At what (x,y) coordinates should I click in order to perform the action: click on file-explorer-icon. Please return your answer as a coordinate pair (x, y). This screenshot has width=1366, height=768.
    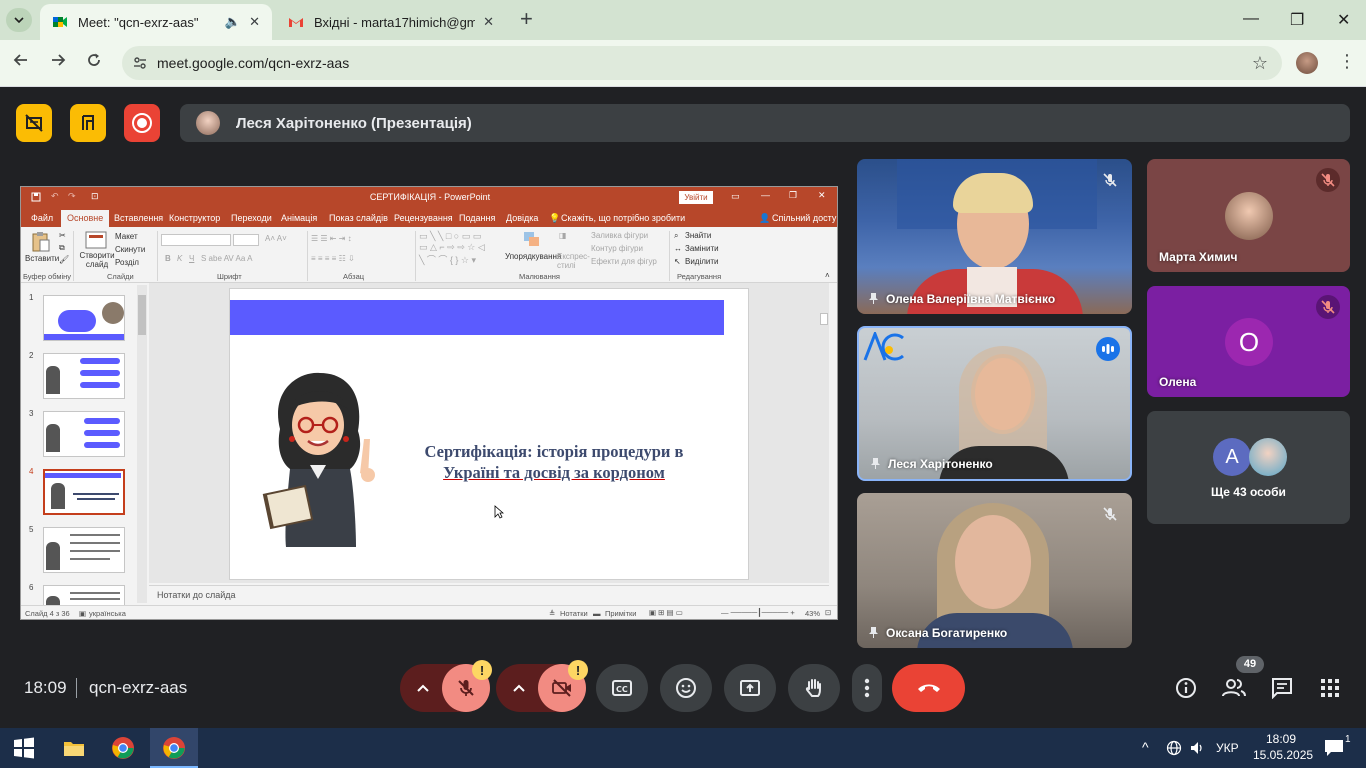
    Looking at the image, I should click on (74, 748).